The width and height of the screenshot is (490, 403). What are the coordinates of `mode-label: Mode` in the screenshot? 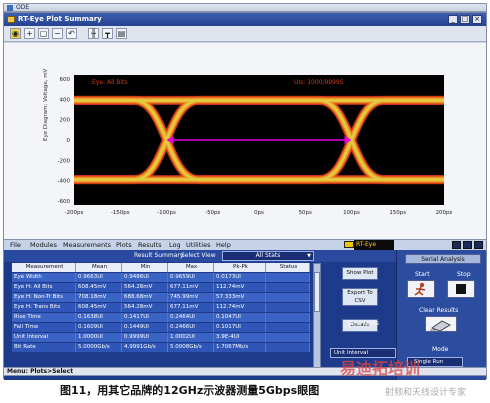 It's located at (440, 349).